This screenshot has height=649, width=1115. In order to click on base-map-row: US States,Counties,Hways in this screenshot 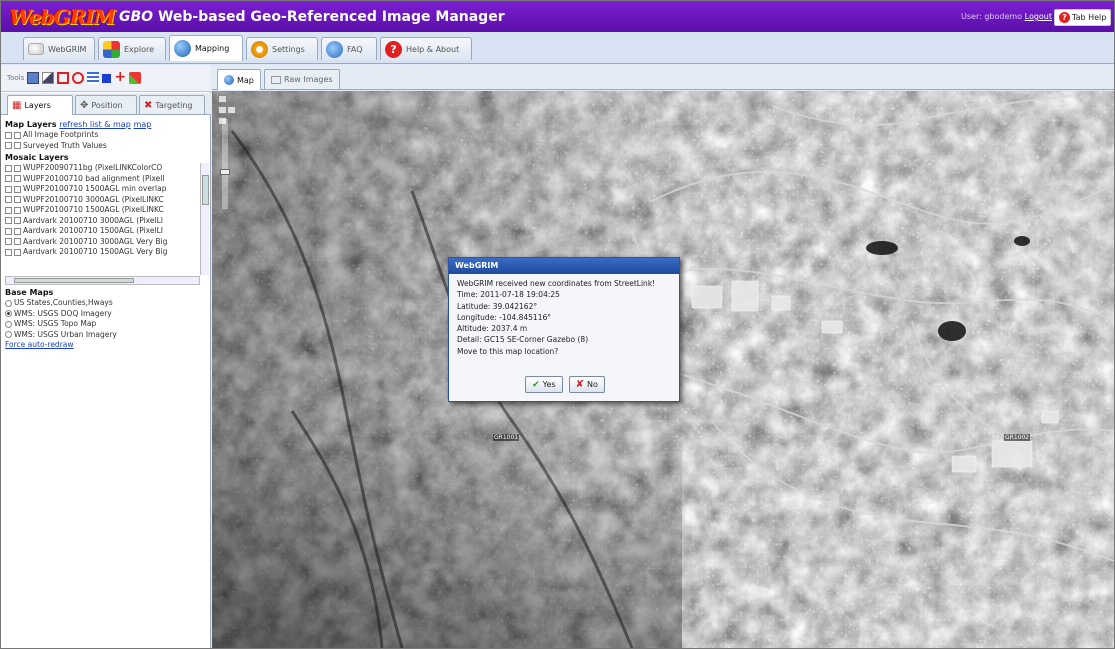, I will do `click(107, 303)`.